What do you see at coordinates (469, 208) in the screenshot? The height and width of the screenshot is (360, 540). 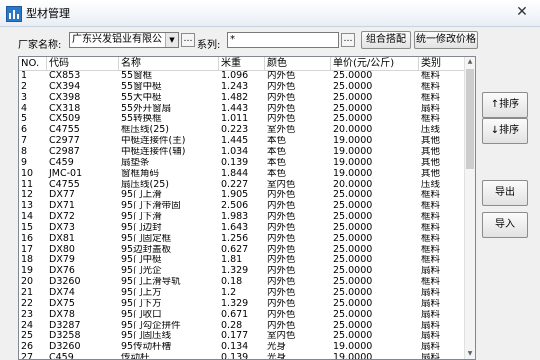 I see `table-scrollbar: ▲ ▼` at bounding box center [469, 208].